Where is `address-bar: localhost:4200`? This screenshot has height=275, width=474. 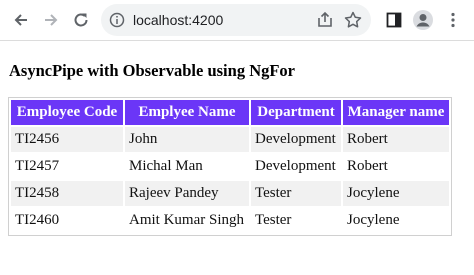 address-bar: localhost:4200 is located at coordinates (236, 20).